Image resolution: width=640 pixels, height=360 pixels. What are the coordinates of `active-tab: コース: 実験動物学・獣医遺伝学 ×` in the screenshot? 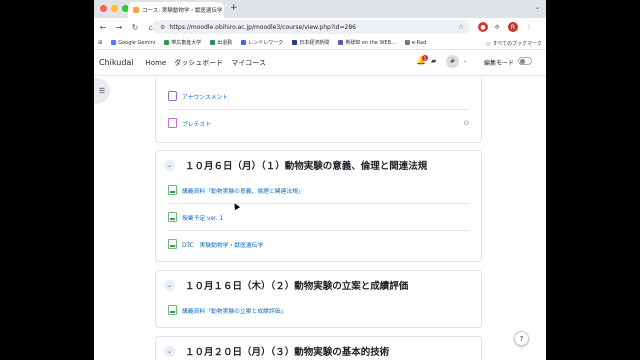 It's located at (176, 10).